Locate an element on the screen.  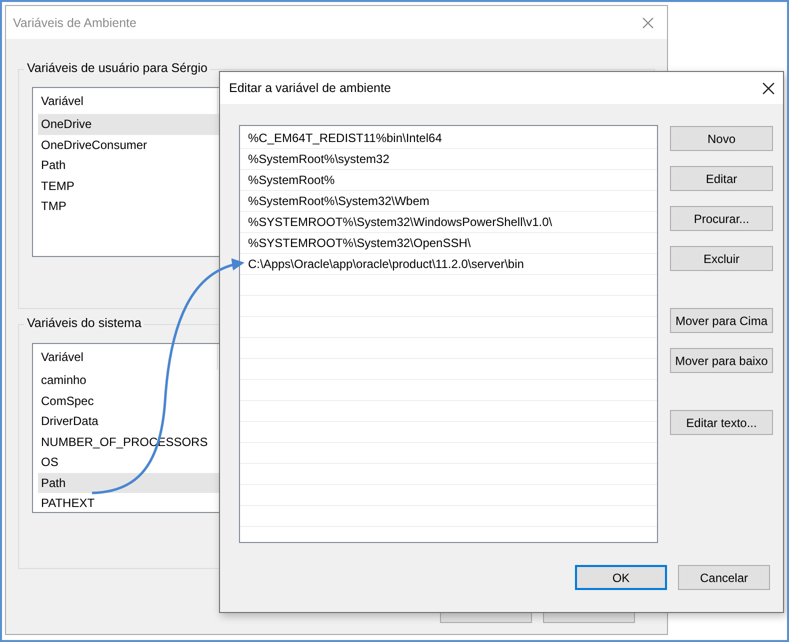
dialog-button: Cancelar is located at coordinates (724, 577).